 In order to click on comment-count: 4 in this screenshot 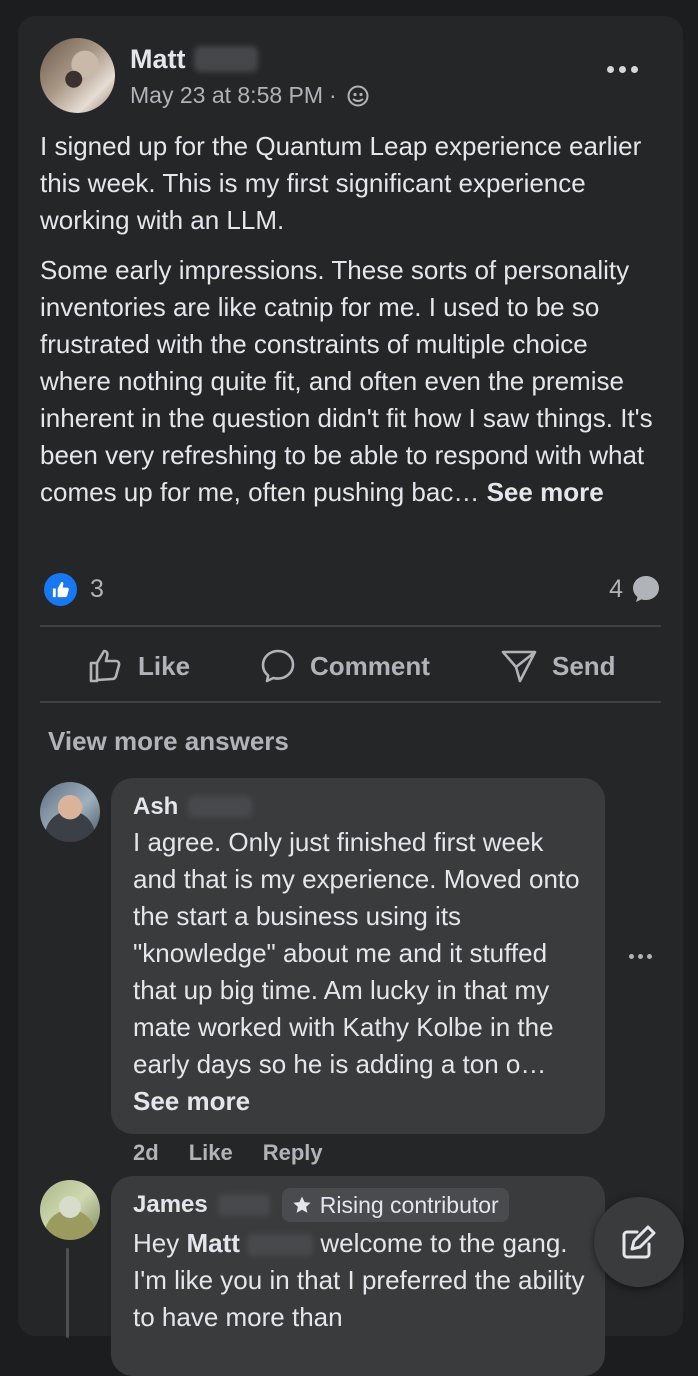, I will do `click(616, 589)`.